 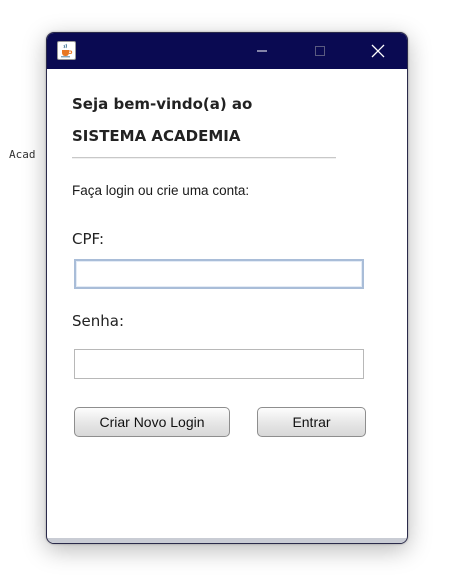 I want to click on welcome-heading: Seja bem-vindo(a) ao, so click(x=162, y=104).